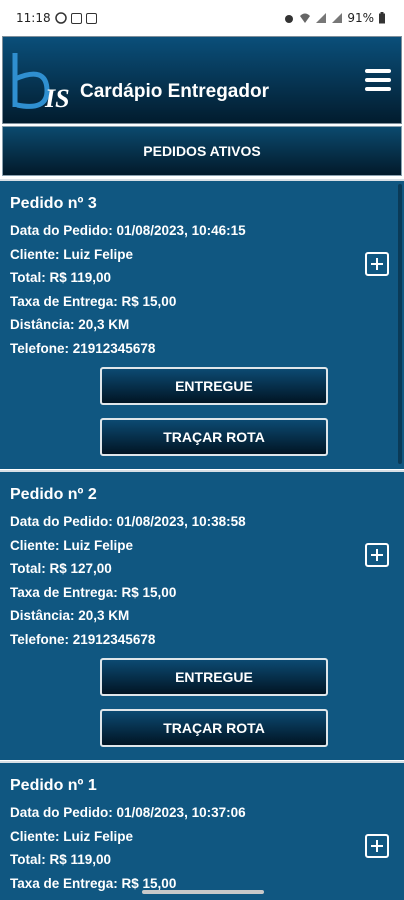 This screenshot has height=900, width=404. What do you see at coordinates (305, 18) in the screenshot?
I see `wifi-icon` at bounding box center [305, 18].